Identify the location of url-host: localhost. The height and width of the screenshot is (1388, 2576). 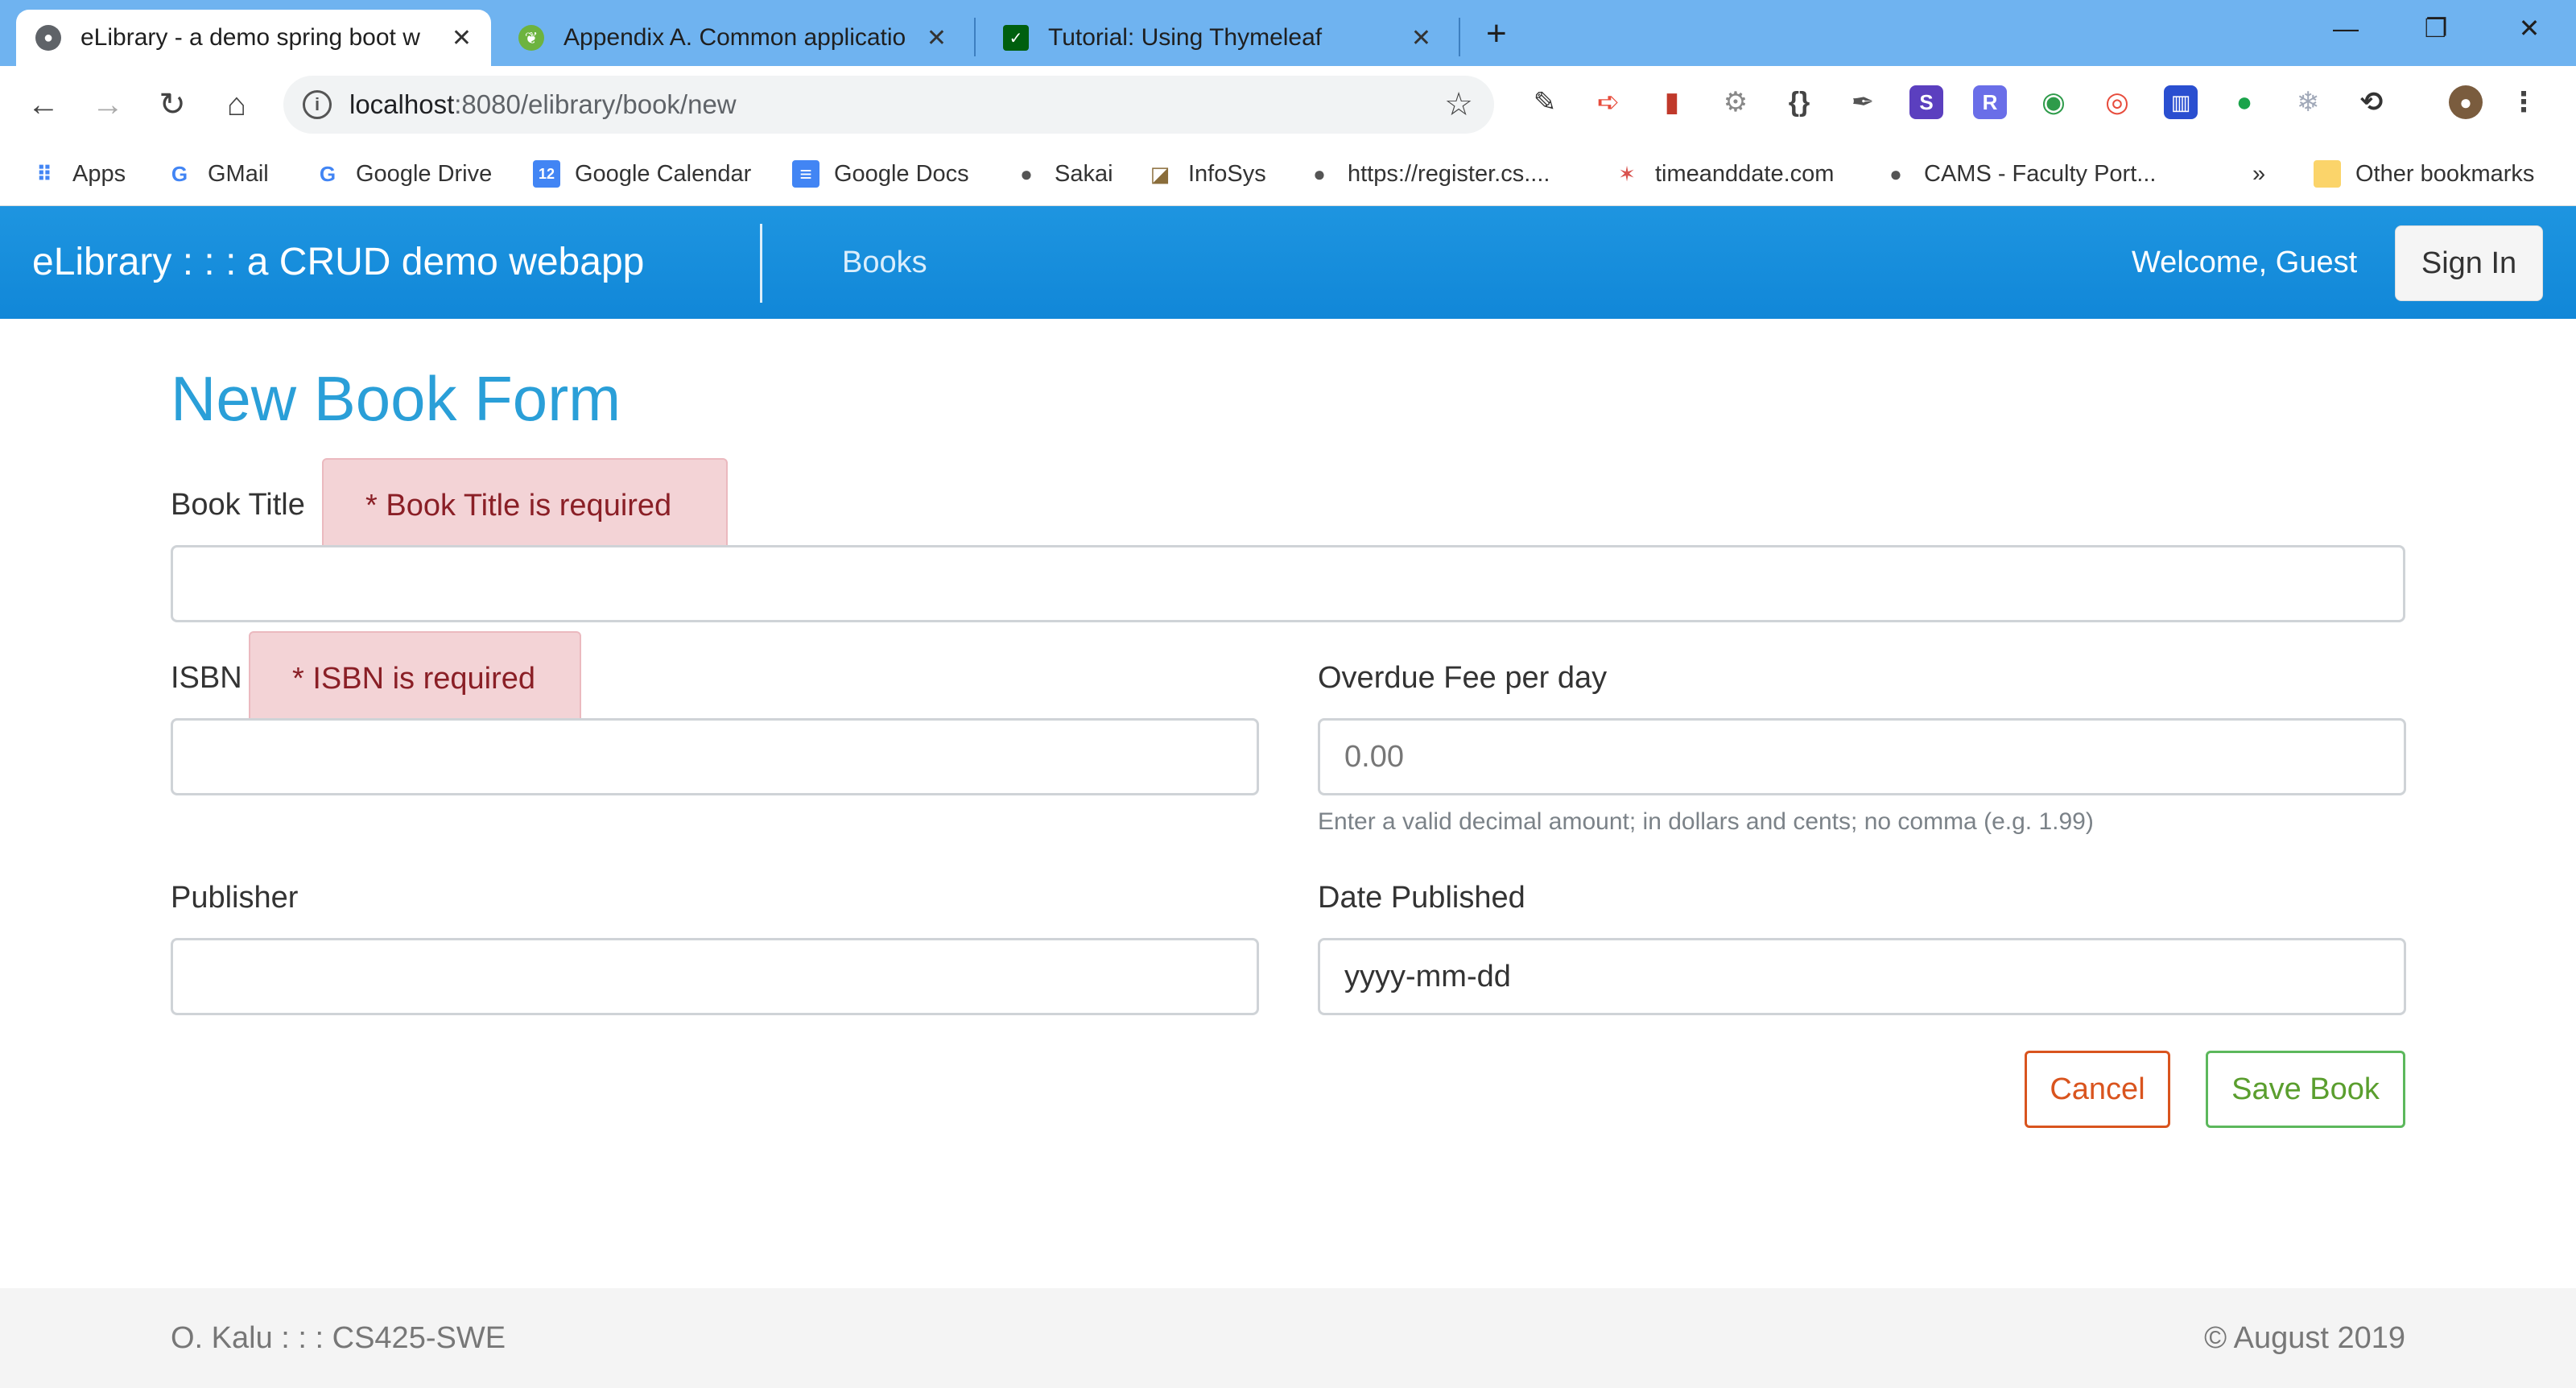
(402, 104).